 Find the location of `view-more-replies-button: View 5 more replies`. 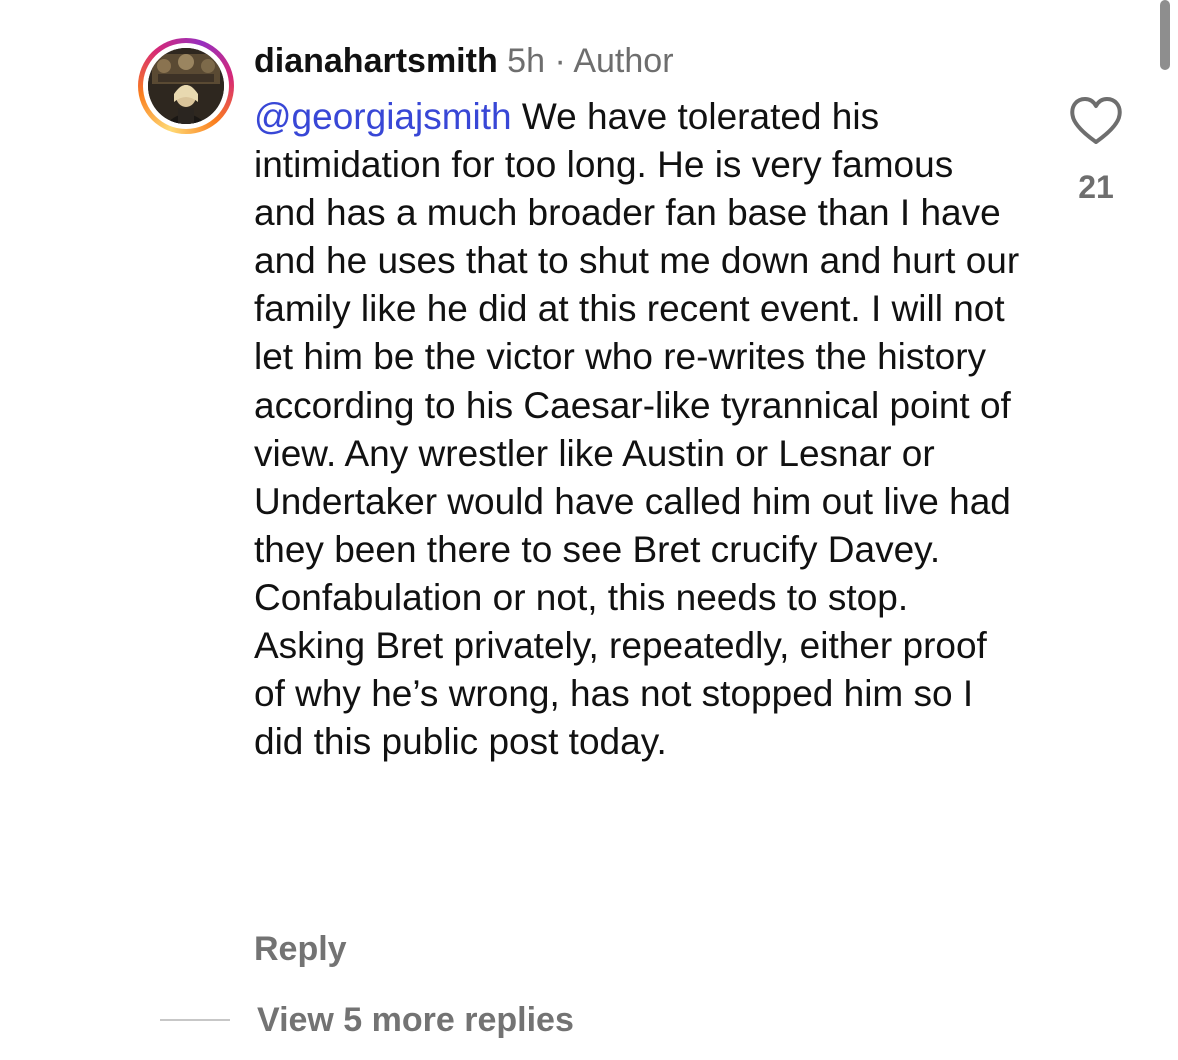

view-more-replies-button: View 5 more replies is located at coordinates (415, 1020).